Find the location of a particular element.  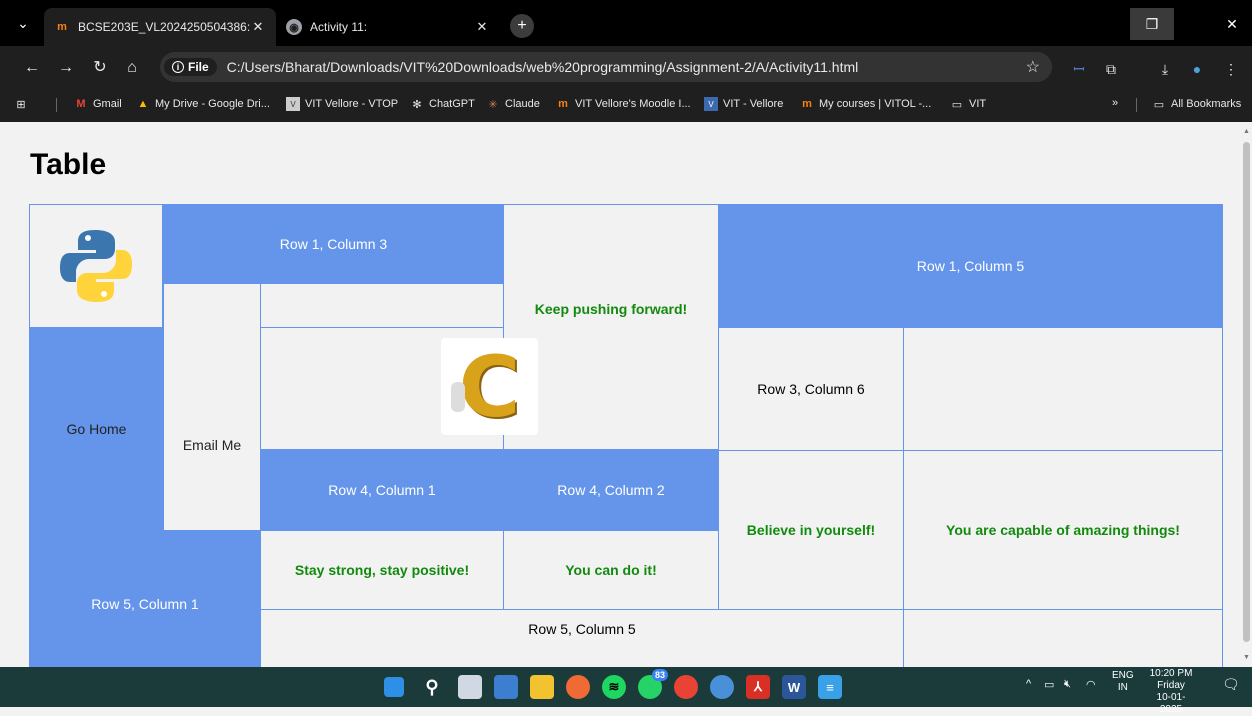

apps-grid-icon: ⊞ is located at coordinates (21, 104).